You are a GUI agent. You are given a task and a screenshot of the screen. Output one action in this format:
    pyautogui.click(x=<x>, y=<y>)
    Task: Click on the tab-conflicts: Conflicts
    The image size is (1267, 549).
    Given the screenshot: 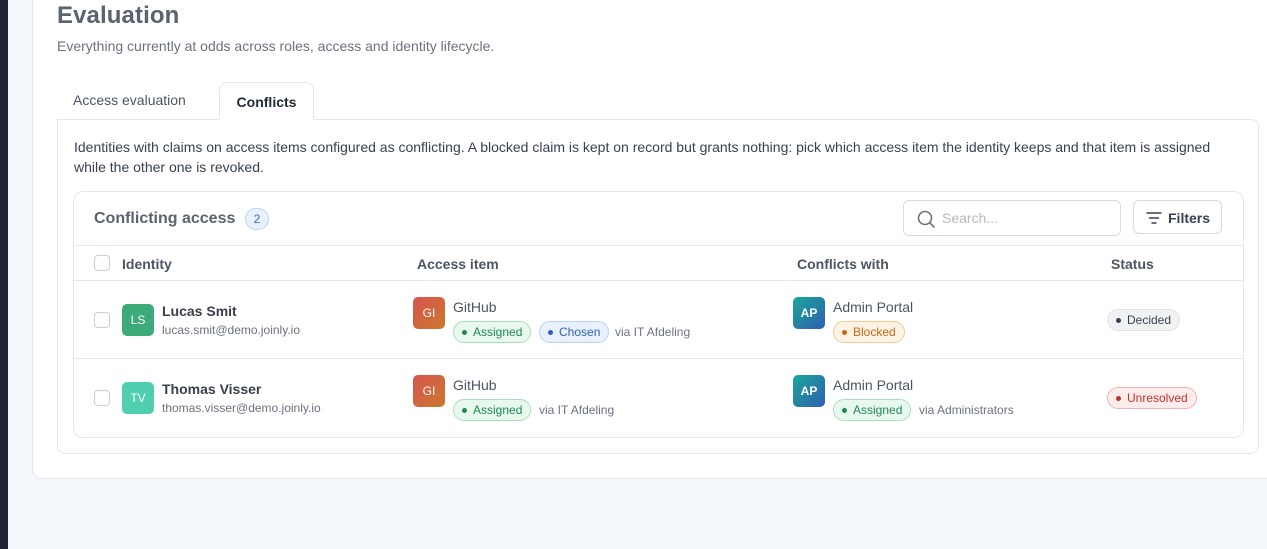 What is the action you would take?
    pyautogui.click(x=266, y=101)
    